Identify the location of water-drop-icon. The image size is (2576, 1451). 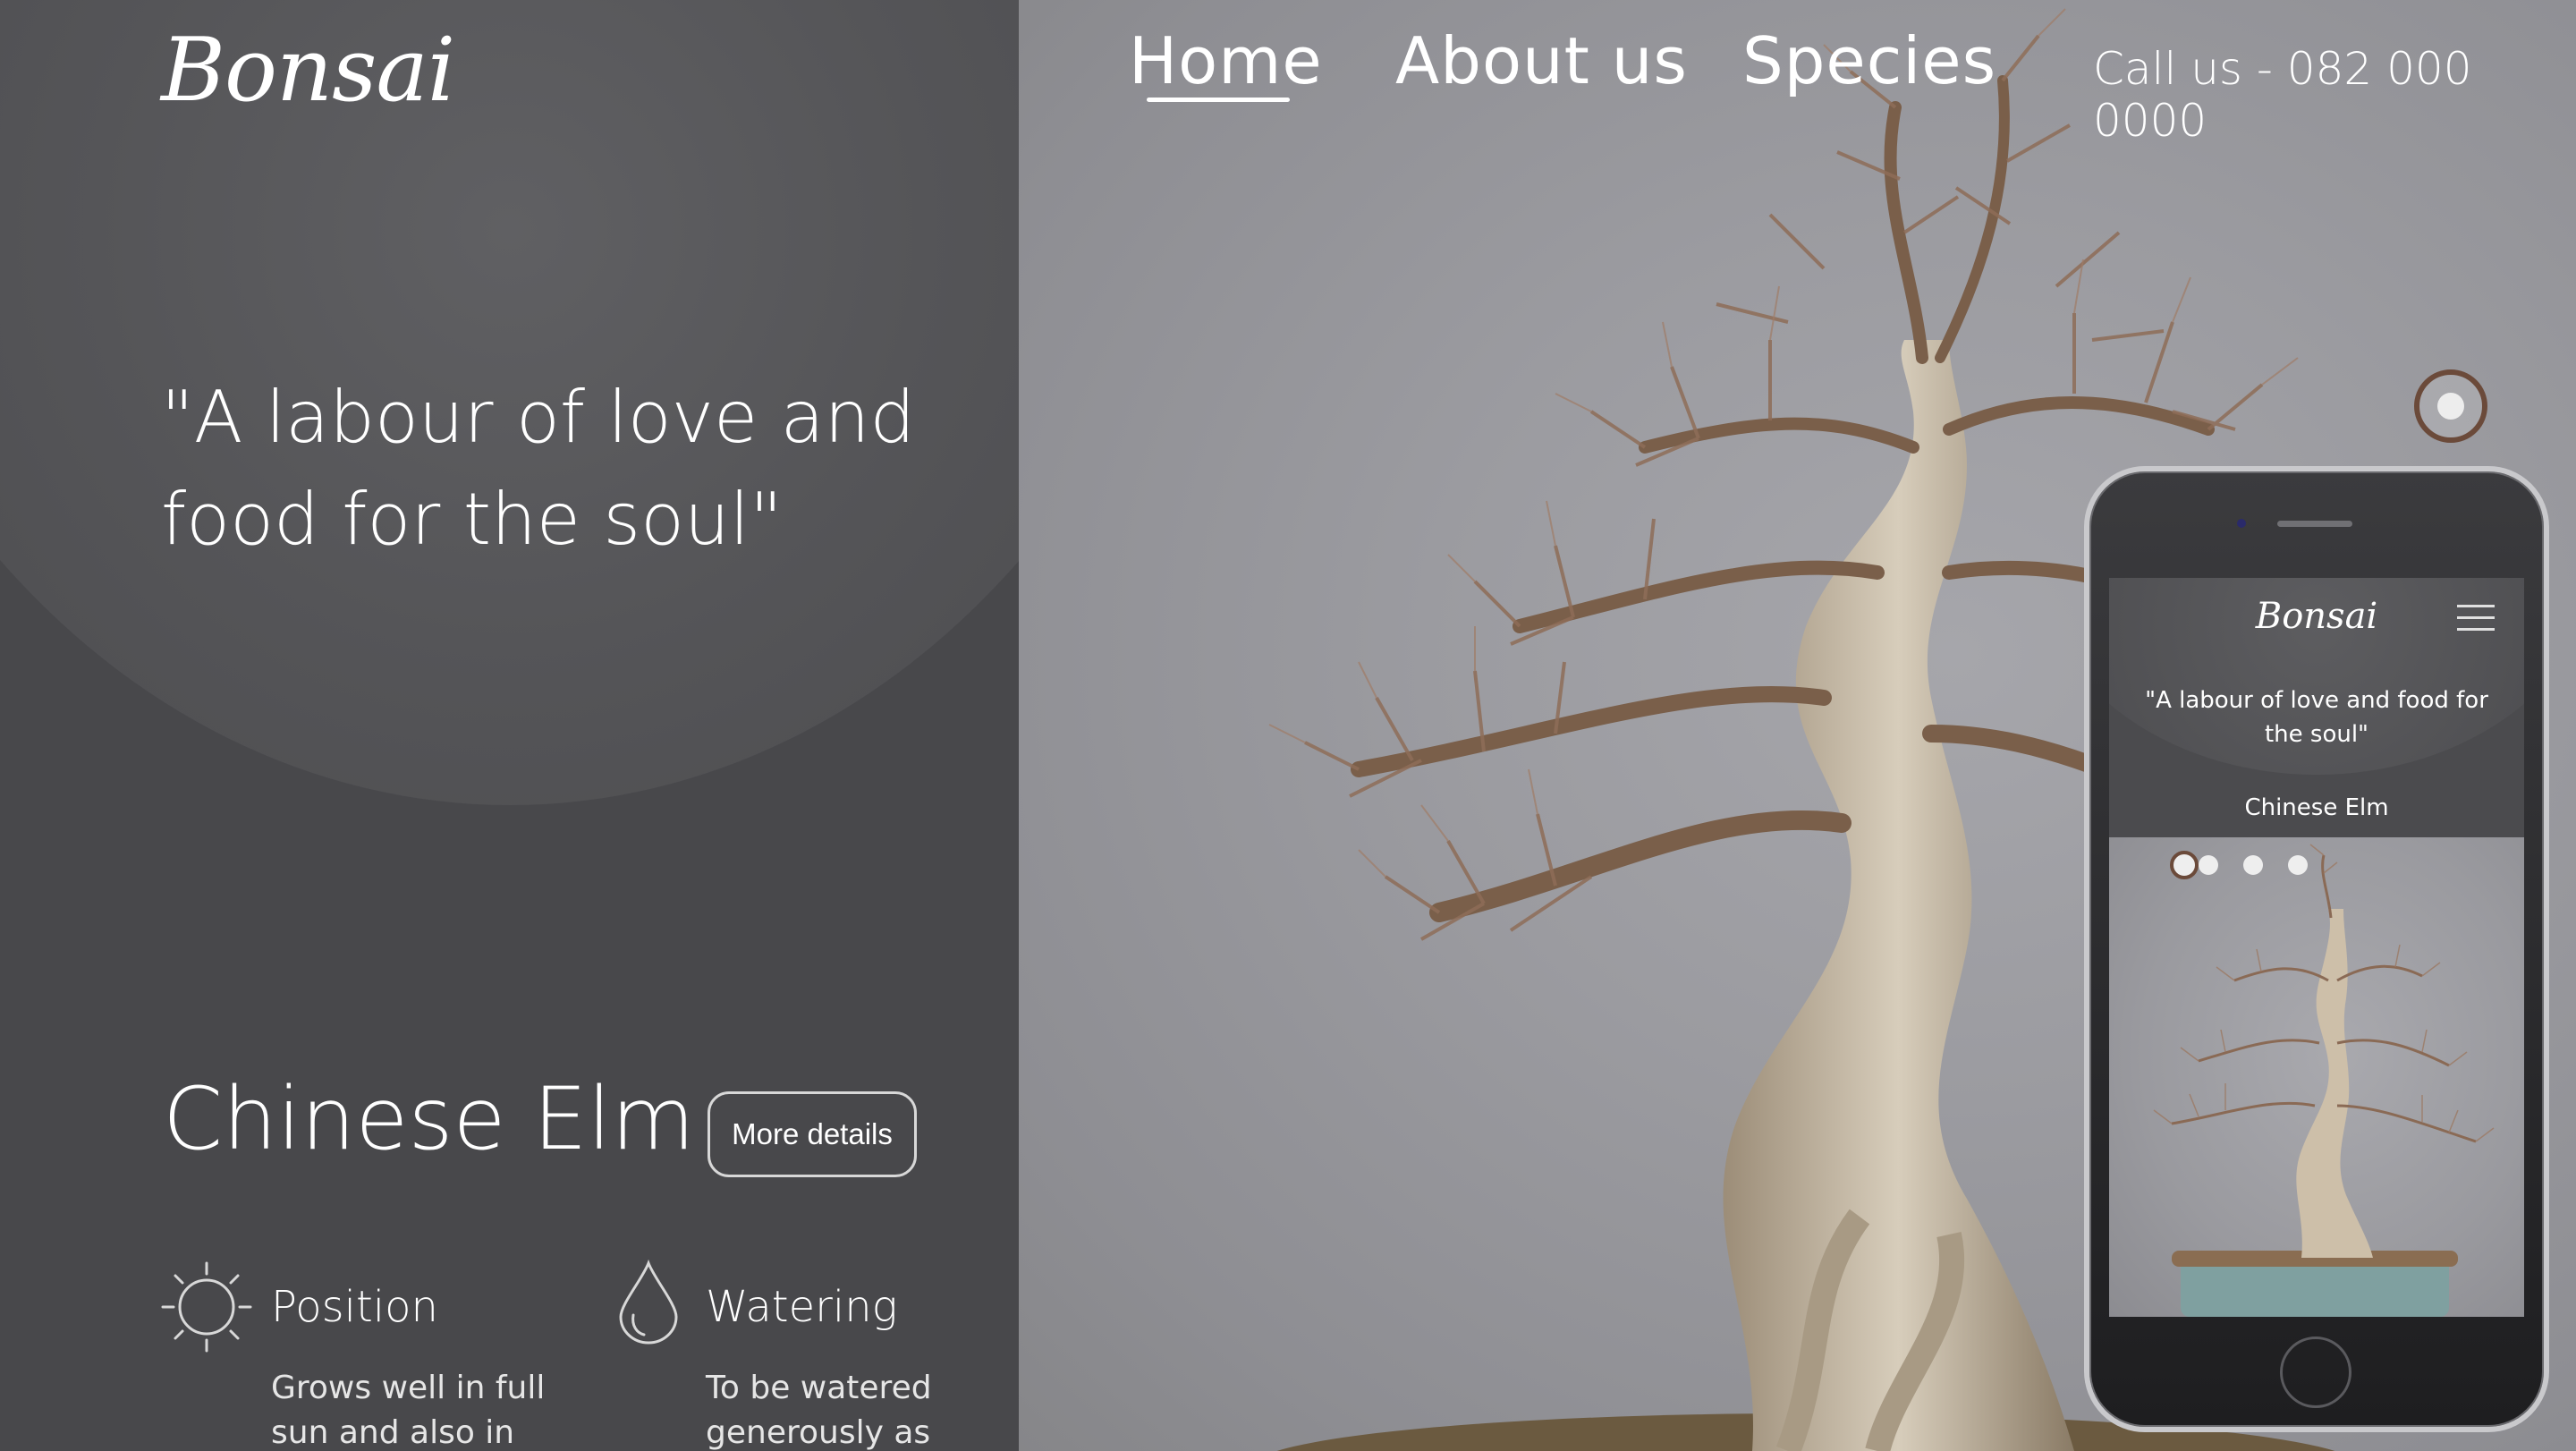
(648, 1304).